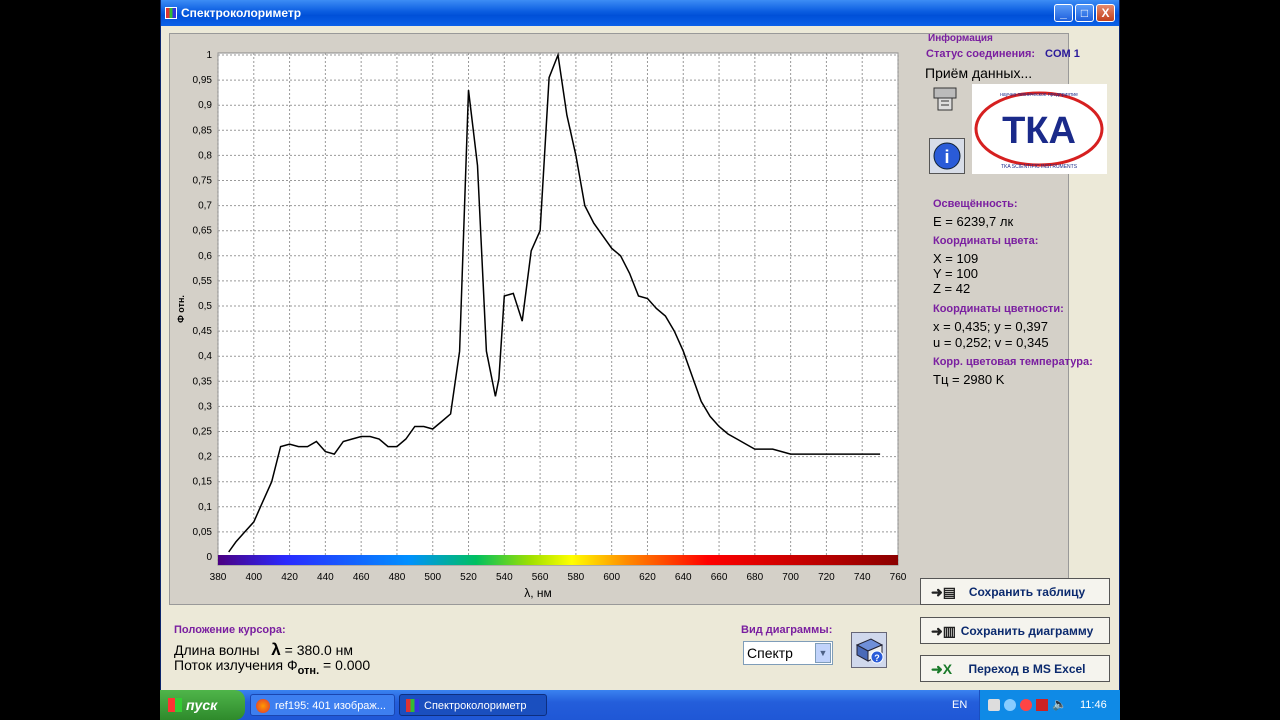 Image resolution: width=1280 pixels, height=720 pixels. What do you see at coordinates (205, 256) in the screenshot?
I see `y-tick-label: 0,6` at bounding box center [205, 256].